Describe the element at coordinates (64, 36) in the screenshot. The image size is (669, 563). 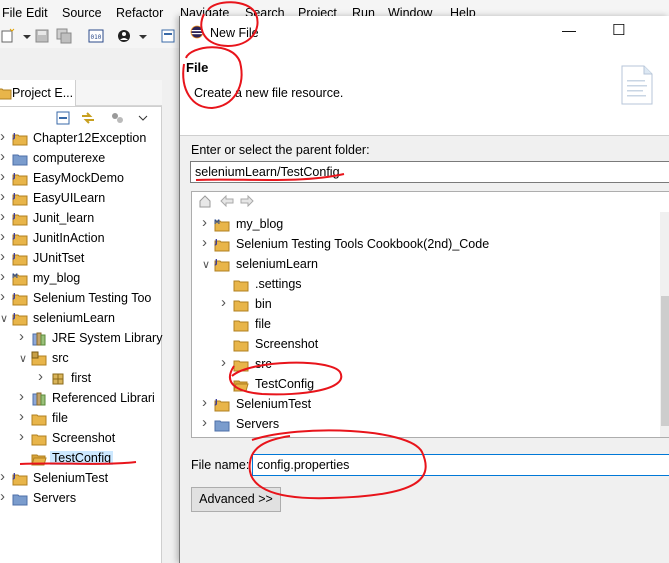
I see `save-all-icon` at that location.